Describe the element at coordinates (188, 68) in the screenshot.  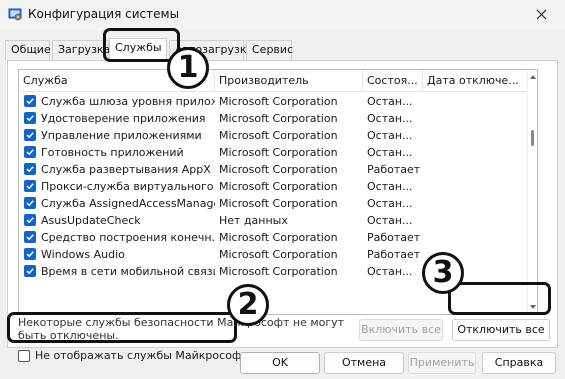
I see `annotation-badge-1: 1` at that location.